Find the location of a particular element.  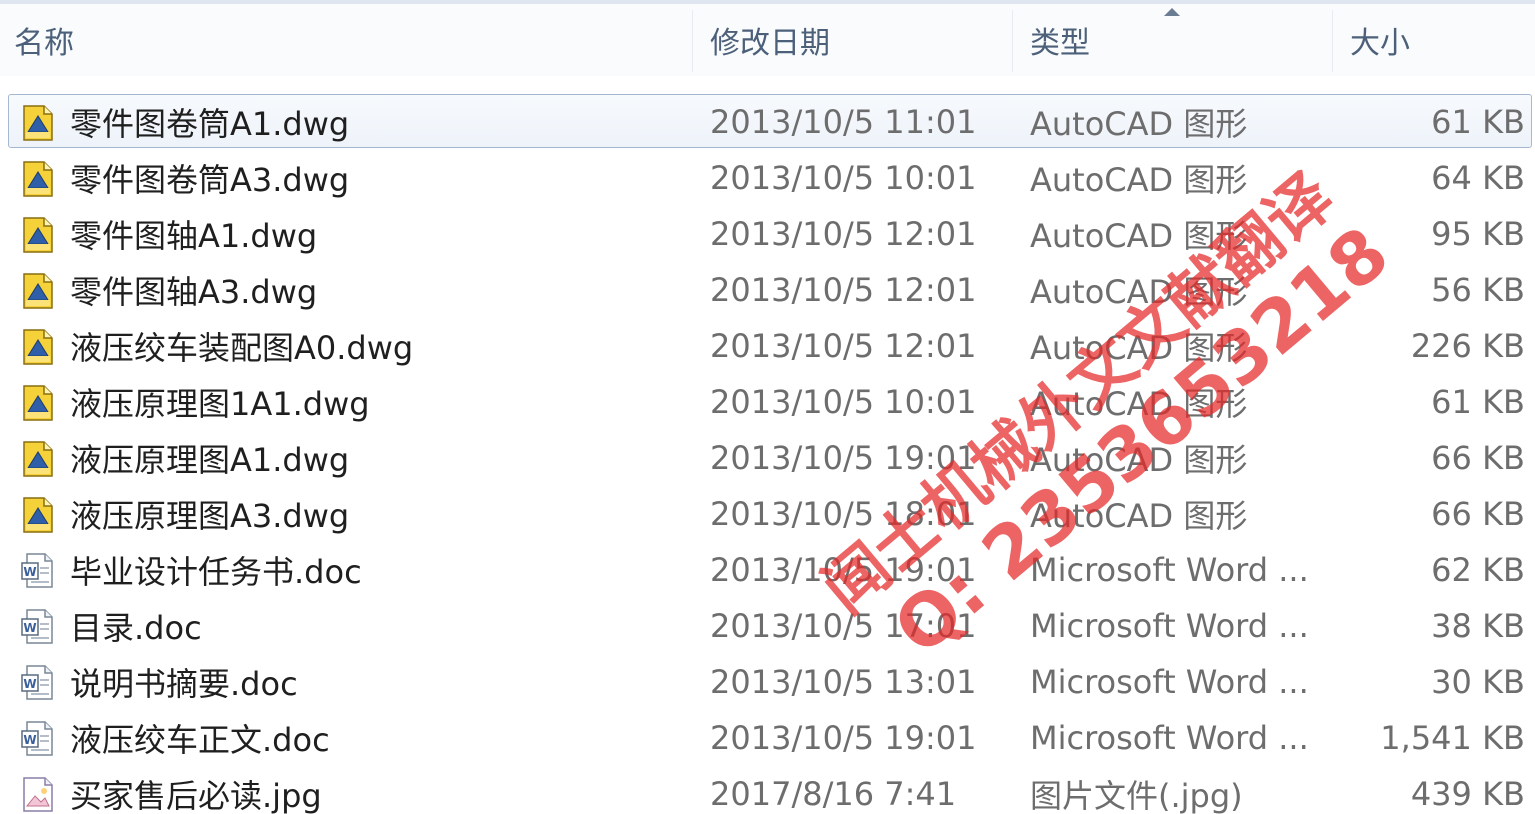

file-size: 1,541 KB is located at coordinates (1452, 738).